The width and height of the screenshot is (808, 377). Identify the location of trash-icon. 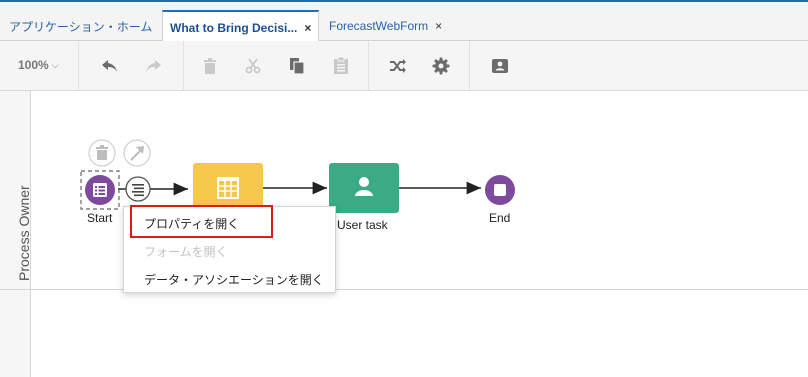
(102, 152).